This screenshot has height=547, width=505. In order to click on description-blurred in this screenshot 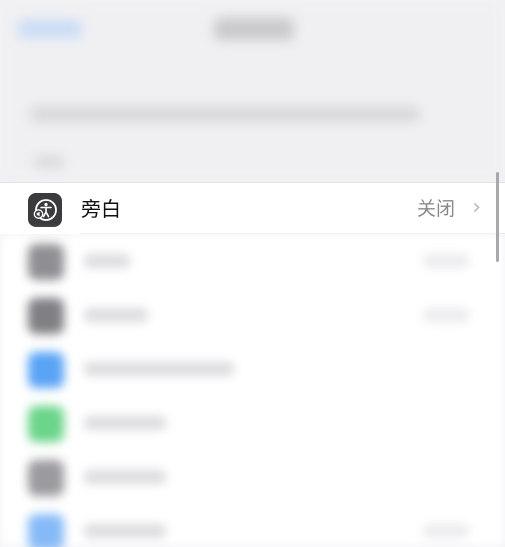, I will do `click(225, 114)`.